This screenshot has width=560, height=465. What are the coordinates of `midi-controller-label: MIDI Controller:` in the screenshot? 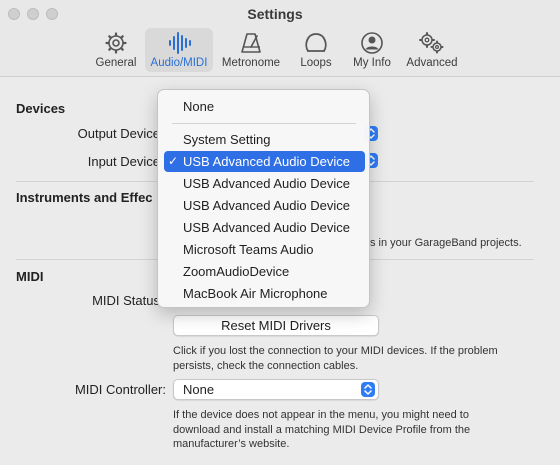 It's located at (120, 389).